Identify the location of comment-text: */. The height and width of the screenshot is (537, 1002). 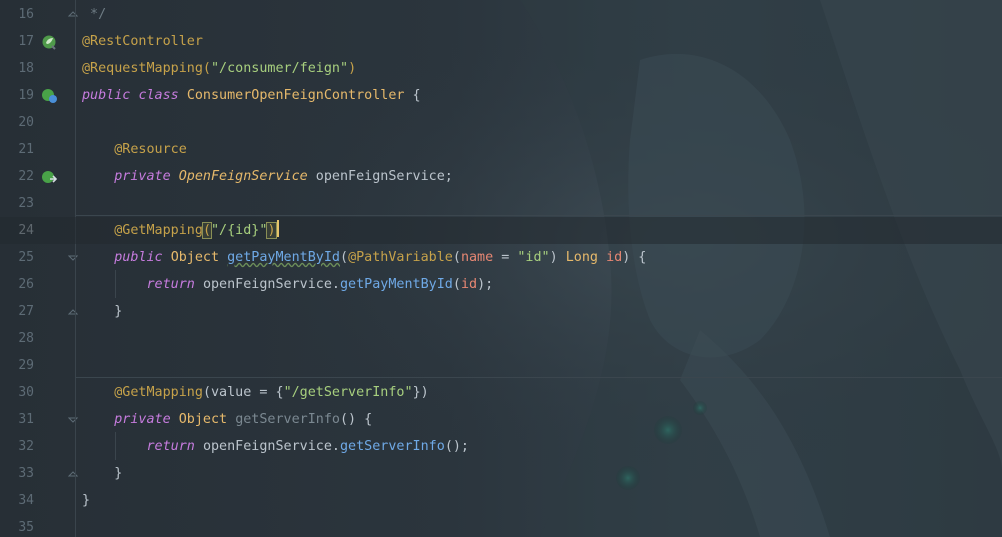
(94, 14).